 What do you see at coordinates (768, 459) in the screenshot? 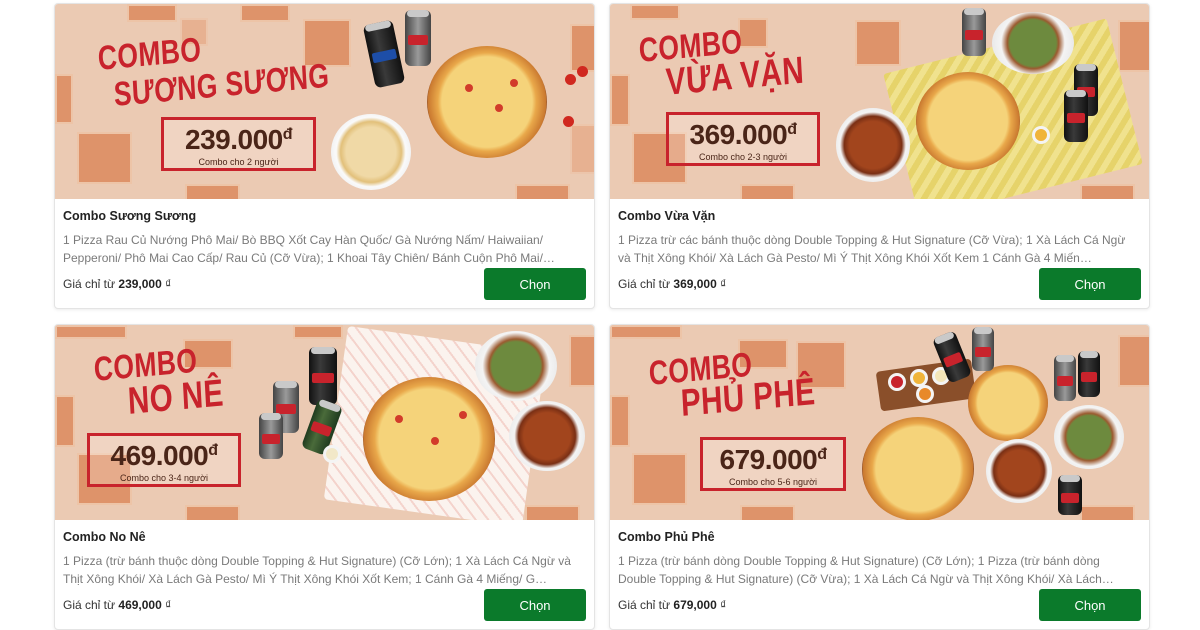
I see `banner-price: 679.000` at bounding box center [768, 459].